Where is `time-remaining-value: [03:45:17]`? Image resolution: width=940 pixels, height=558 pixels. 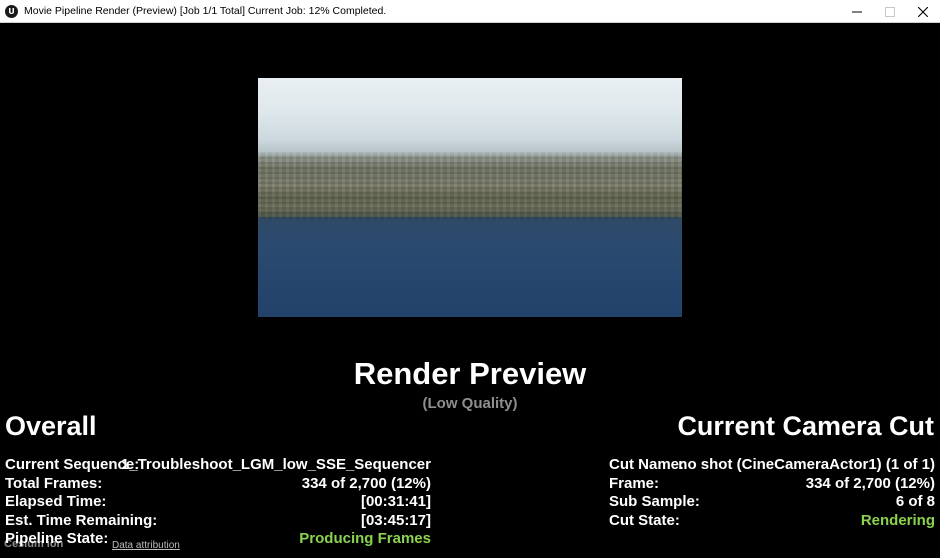 time-remaining-value: [03:45:17] is located at coordinates (395, 520).